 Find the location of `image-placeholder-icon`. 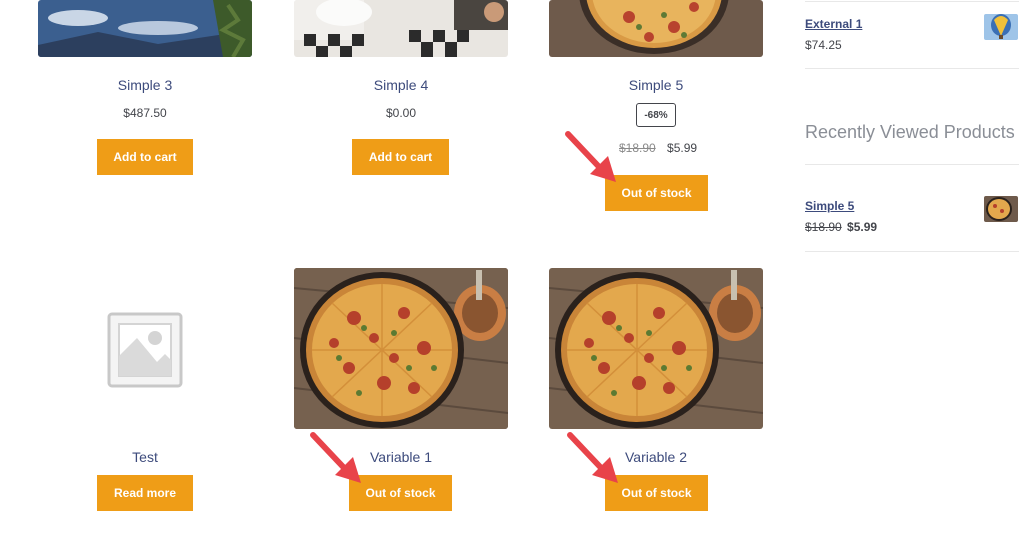

image-placeholder-icon is located at coordinates (145, 350).